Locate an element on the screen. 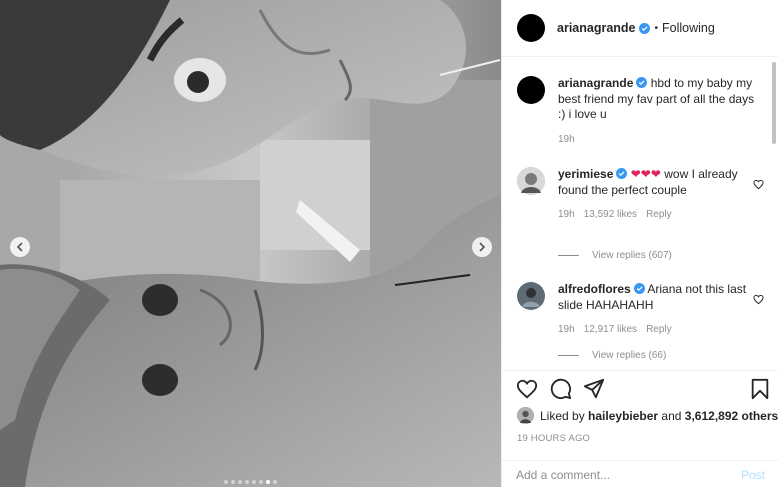 This screenshot has width=778, height=487. following-button: Following is located at coordinates (688, 28).